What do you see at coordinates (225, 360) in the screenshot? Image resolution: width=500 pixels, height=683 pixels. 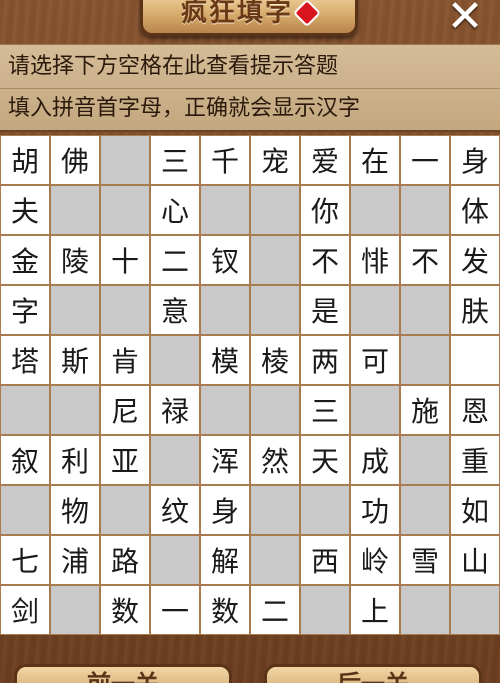 I see `answer-cell: 模` at bounding box center [225, 360].